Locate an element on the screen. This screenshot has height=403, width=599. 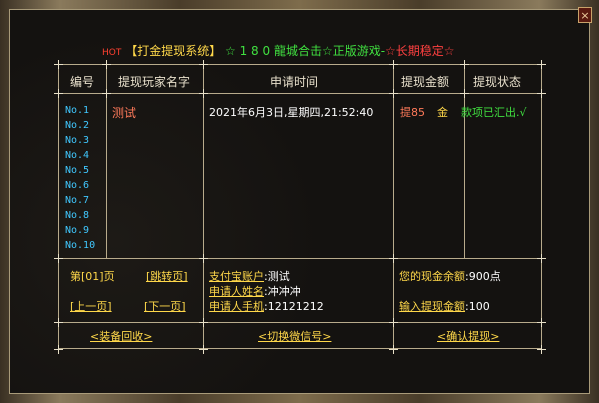
alipay-row: 支付宝账户:测试 is located at coordinates (249, 276).